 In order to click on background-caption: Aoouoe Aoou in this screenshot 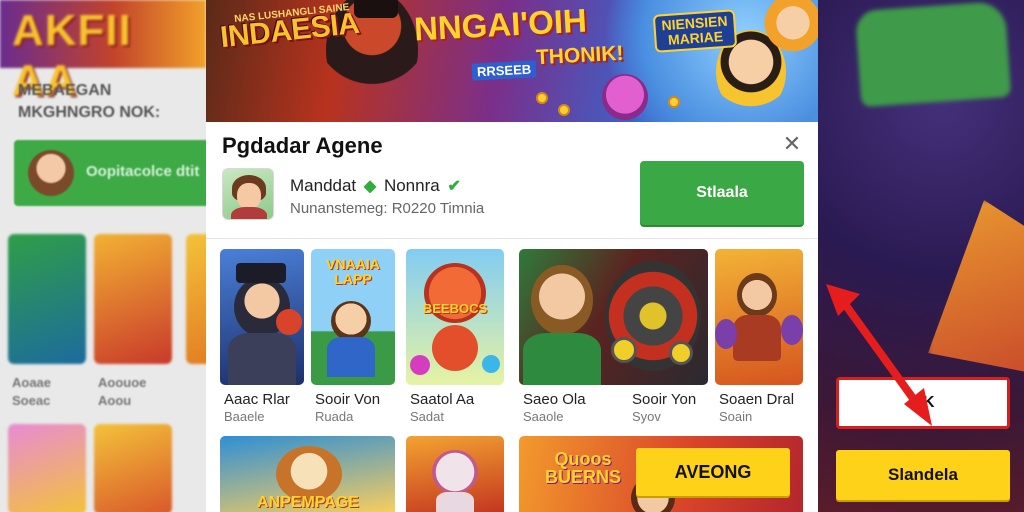, I will do `click(122, 392)`.